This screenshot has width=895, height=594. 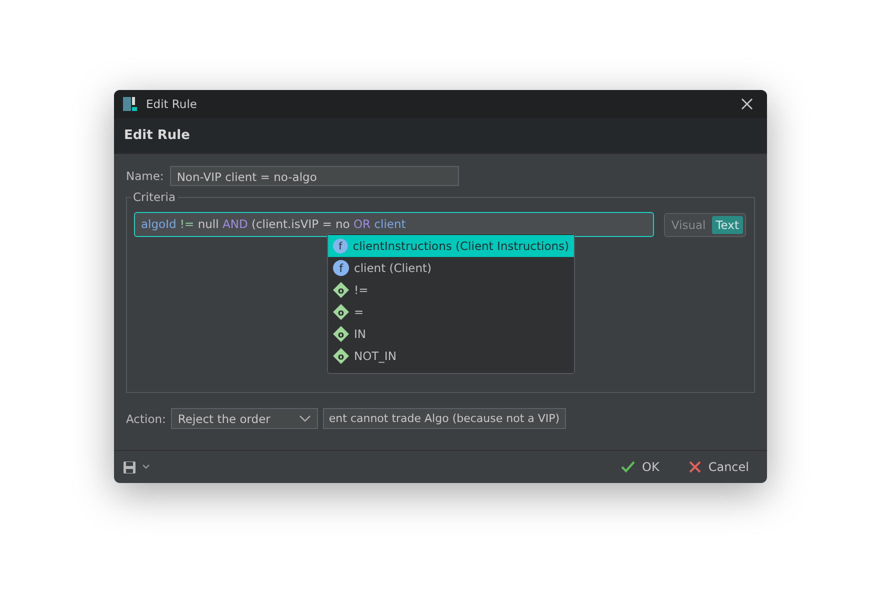 I want to click on ok-button: OK, so click(x=640, y=467).